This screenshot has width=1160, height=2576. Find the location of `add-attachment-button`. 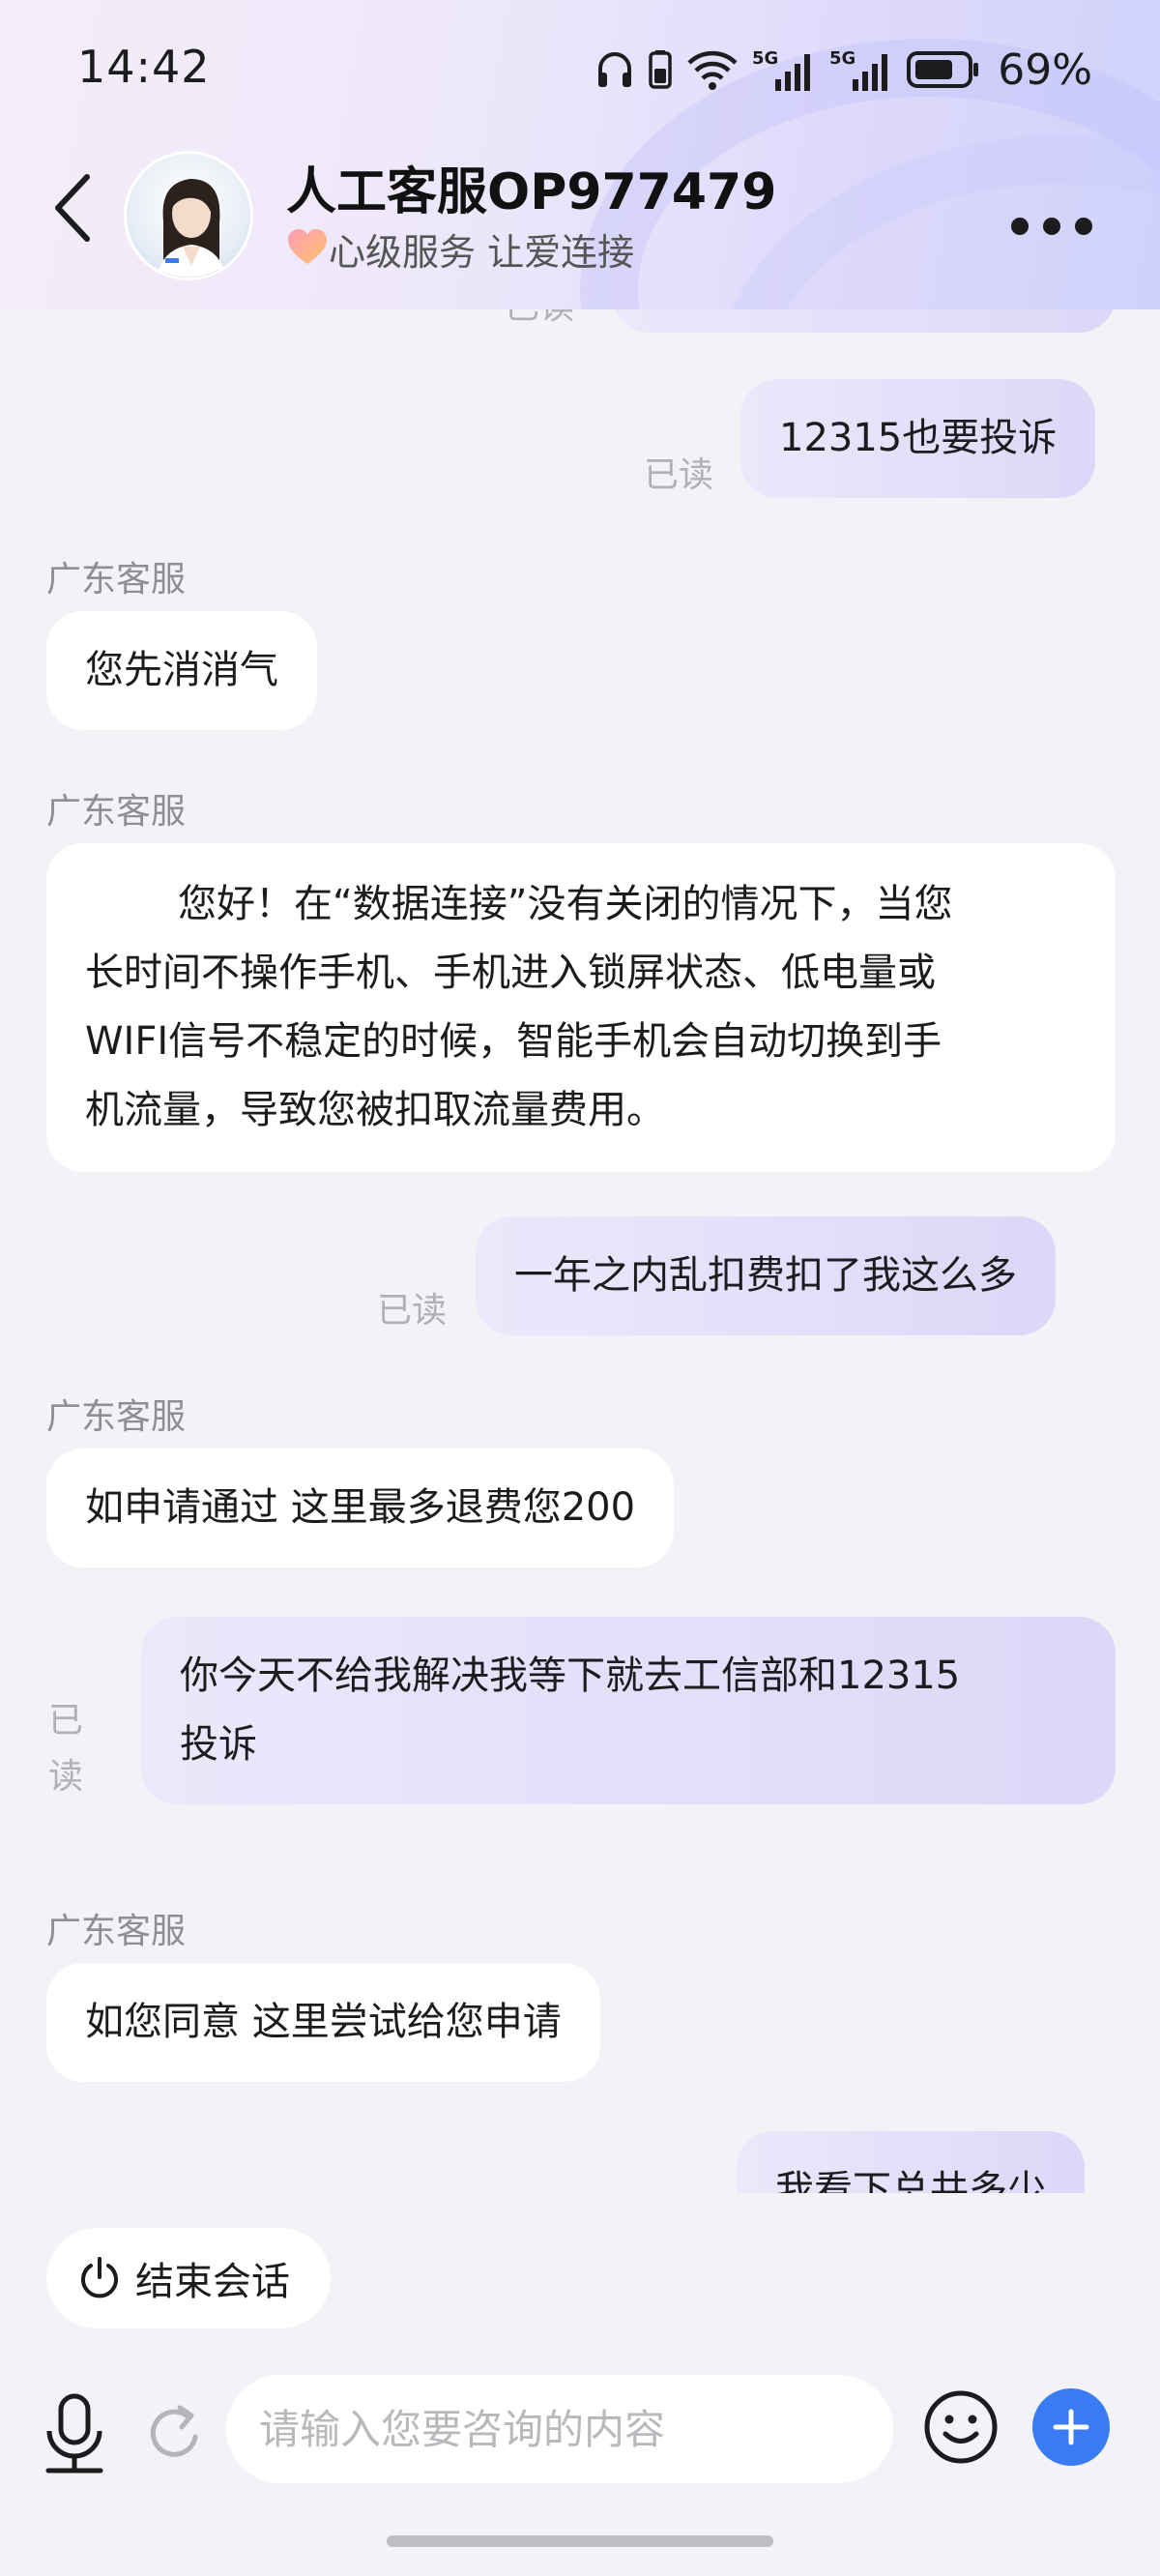

add-attachment-button is located at coordinates (1071, 2427).